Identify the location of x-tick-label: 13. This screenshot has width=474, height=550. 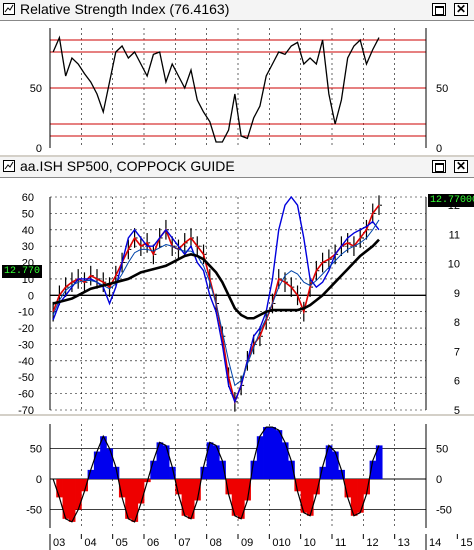
(404, 543).